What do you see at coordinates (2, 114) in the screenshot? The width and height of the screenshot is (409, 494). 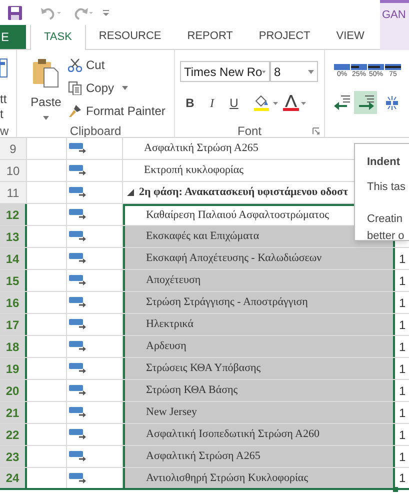 I see `button-label: t` at bounding box center [2, 114].